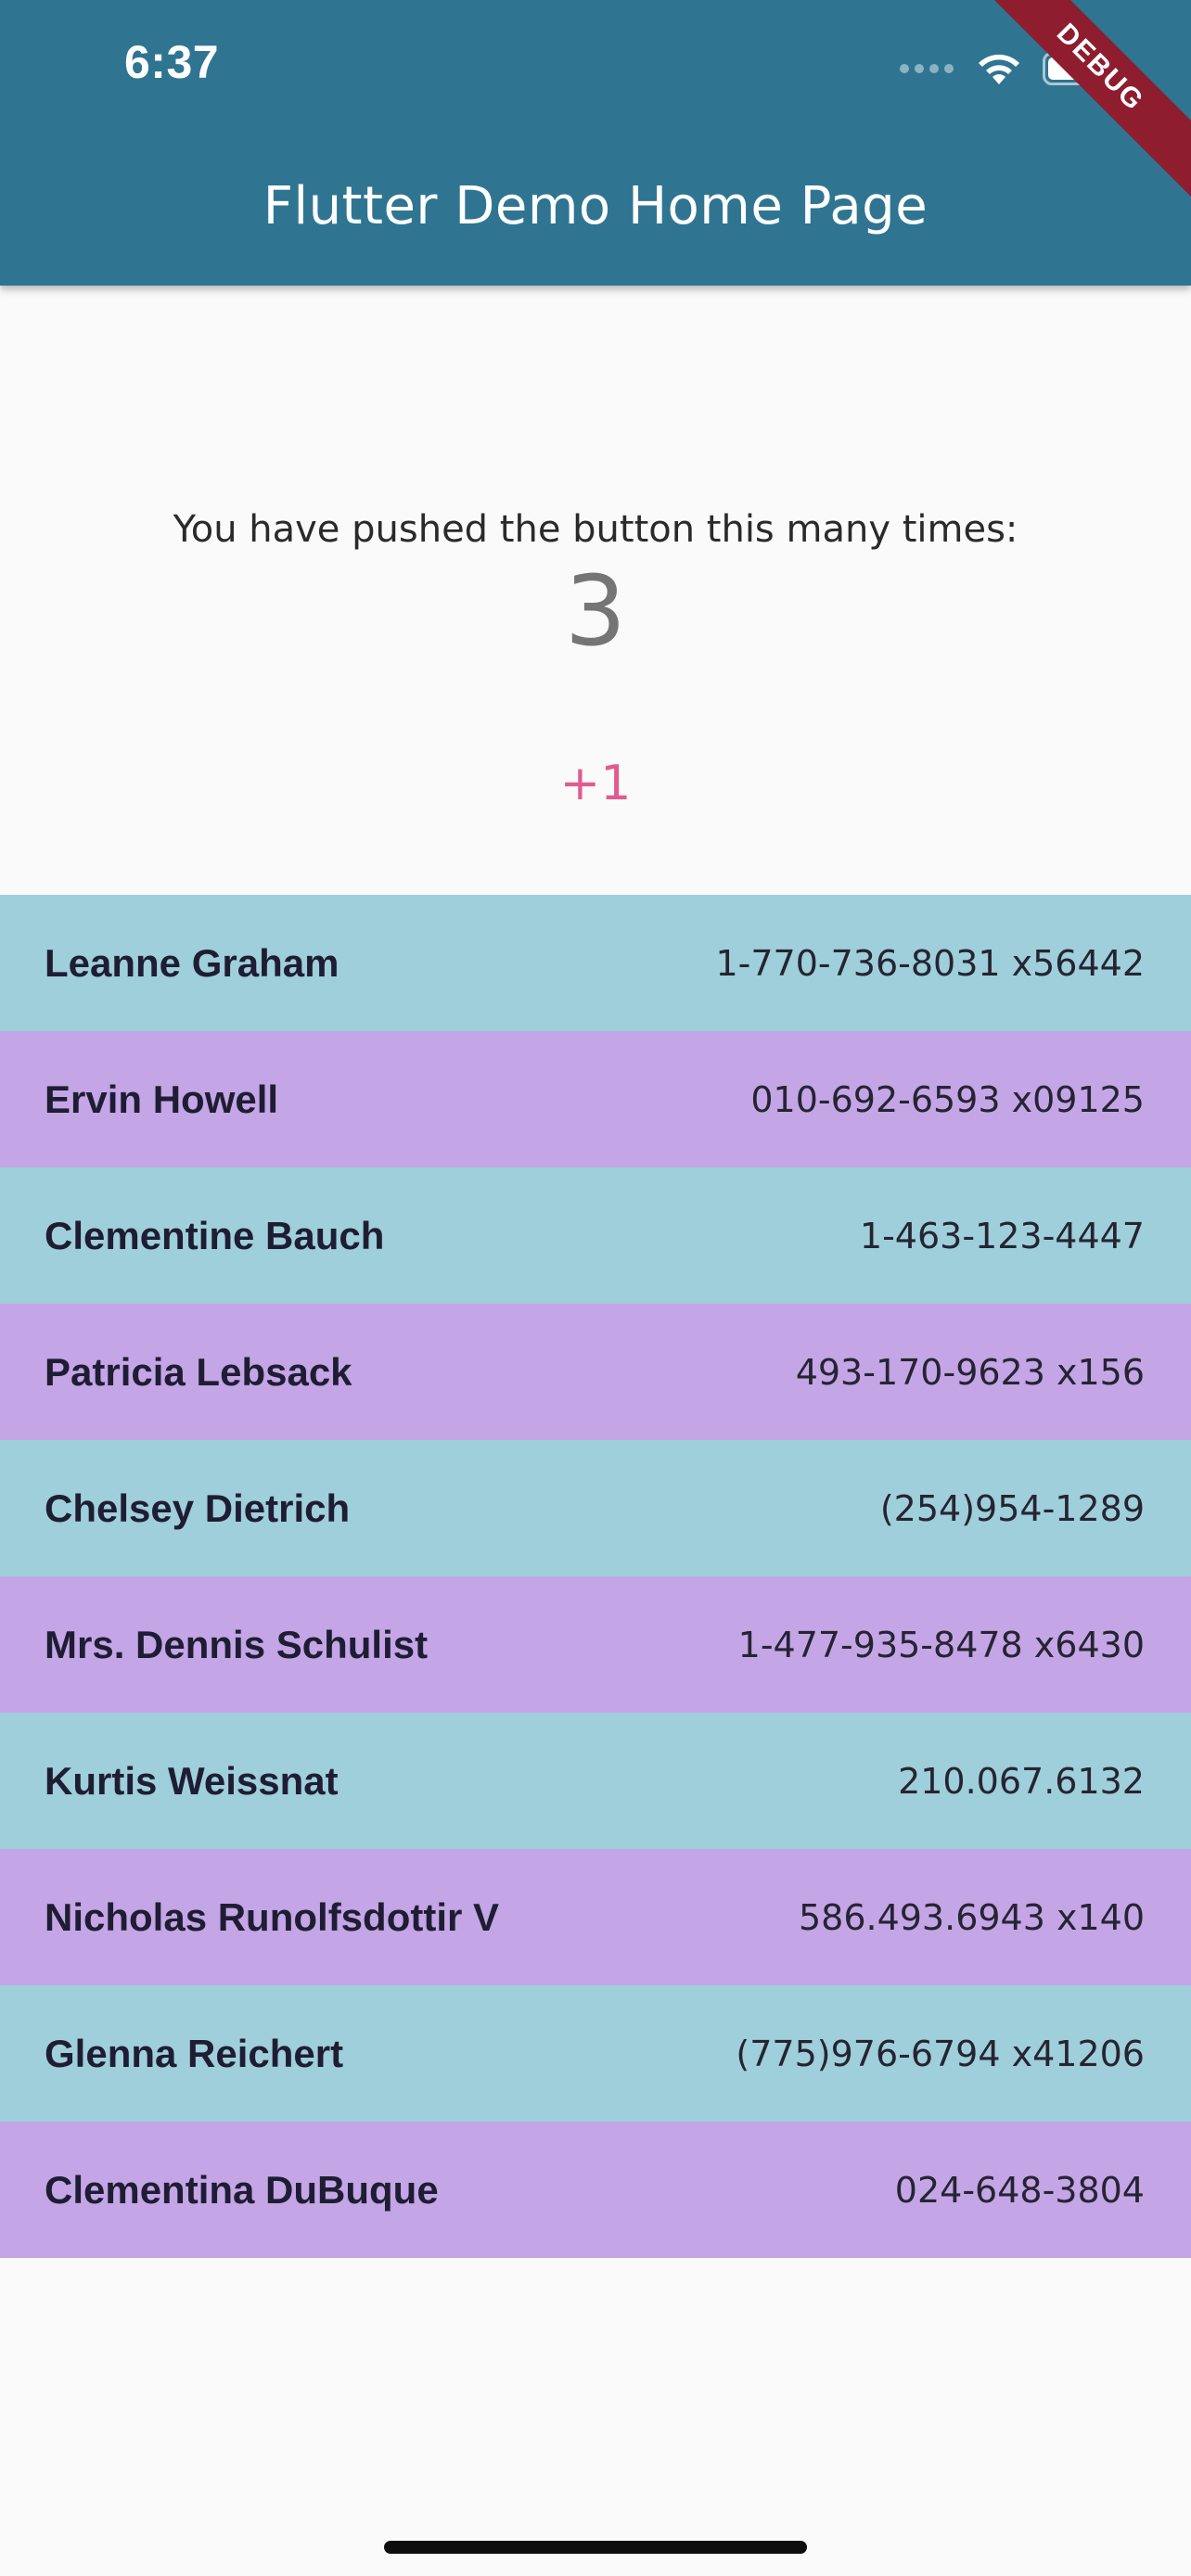  I want to click on contact-phone: (775)976-6794 x41206, so click(940, 2053).